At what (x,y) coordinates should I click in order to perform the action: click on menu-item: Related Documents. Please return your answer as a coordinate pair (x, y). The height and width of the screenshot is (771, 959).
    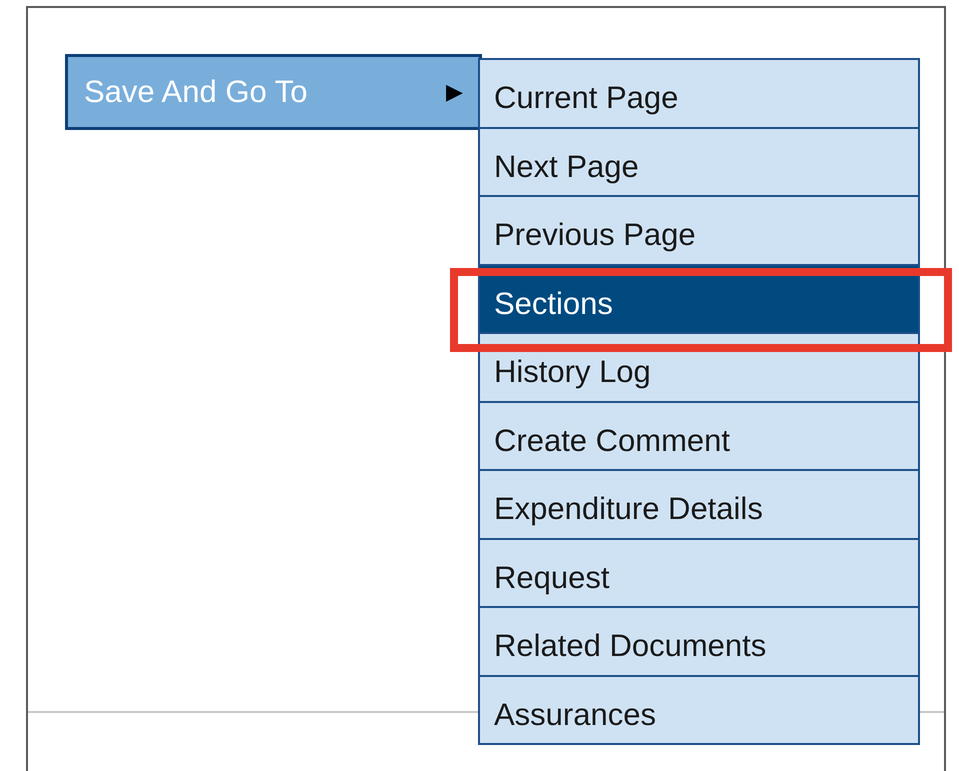
    Looking at the image, I should click on (699, 641).